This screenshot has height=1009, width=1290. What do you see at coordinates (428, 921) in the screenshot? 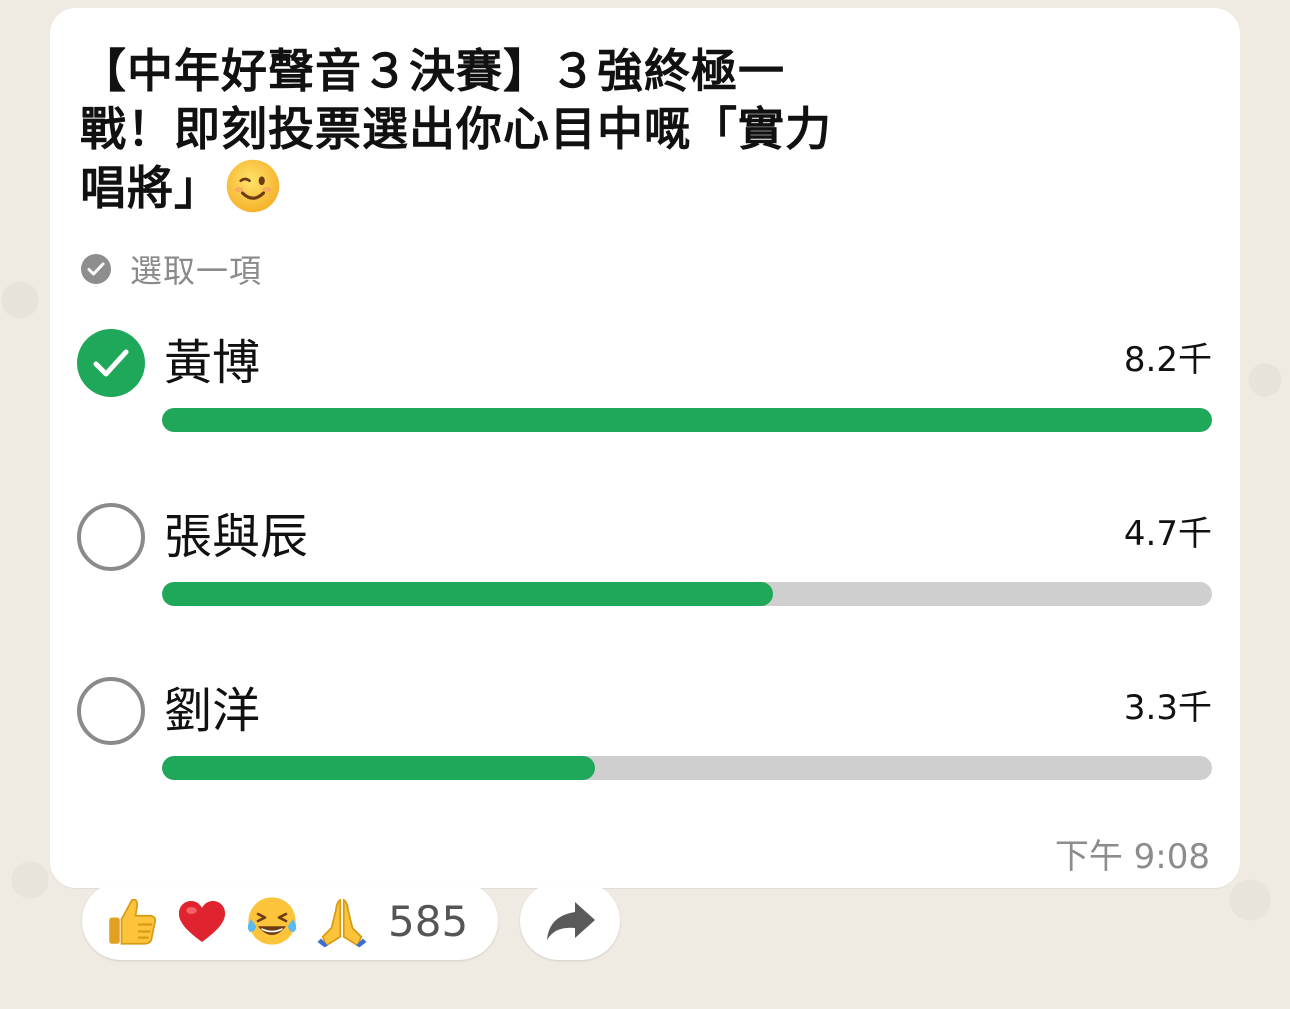
I see `reaction-count: 585` at bounding box center [428, 921].